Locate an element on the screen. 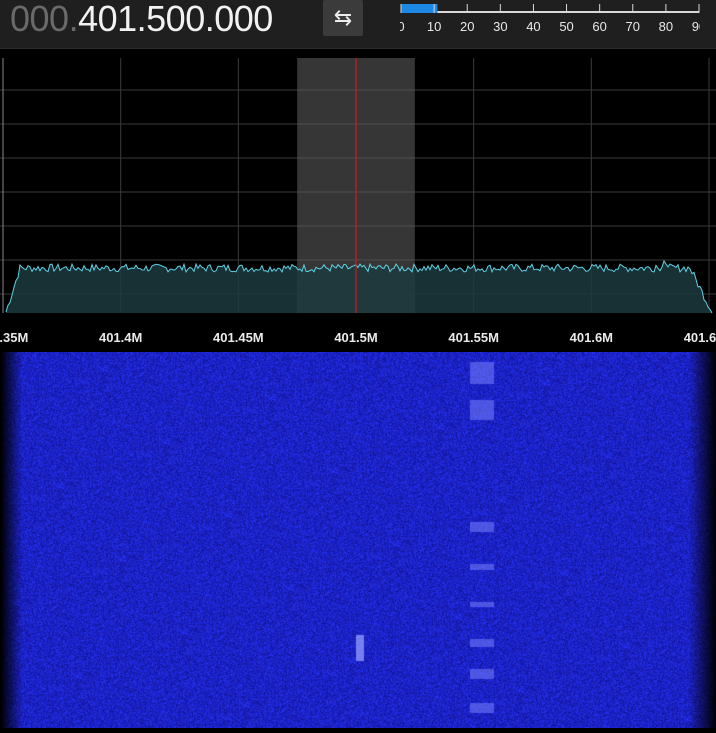 The height and width of the screenshot is (733, 716). spectrum-fill is located at coordinates (359, 286).